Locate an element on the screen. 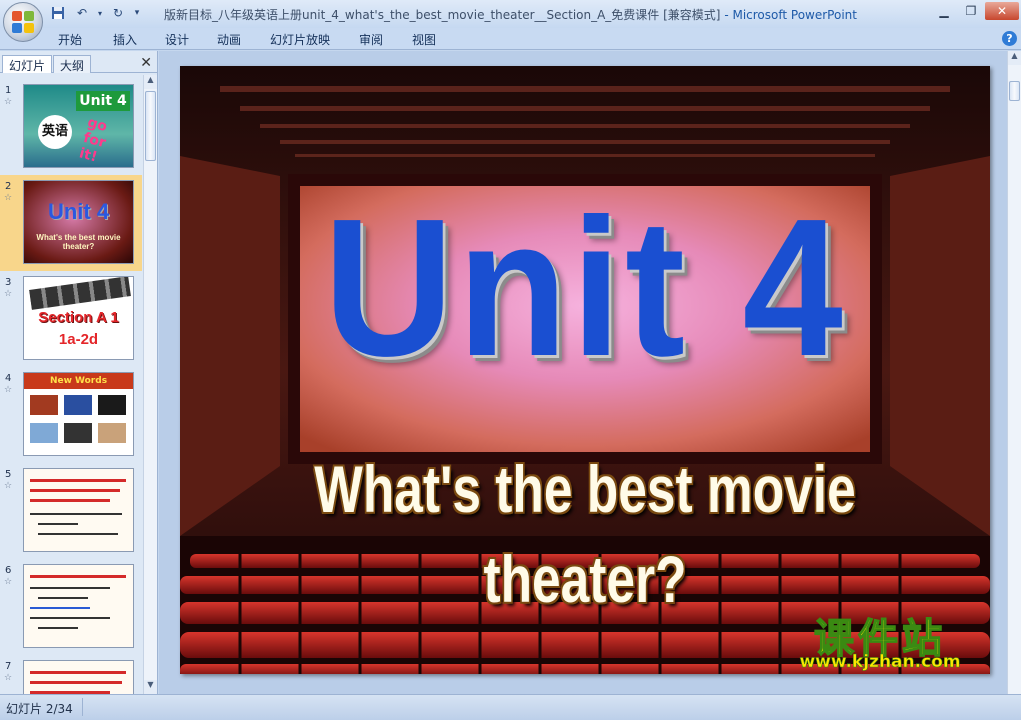 Image resolution: width=1021 pixels, height=720 pixels. thumbnails-scrollbar: ▲ ▼ is located at coordinates (150, 384).